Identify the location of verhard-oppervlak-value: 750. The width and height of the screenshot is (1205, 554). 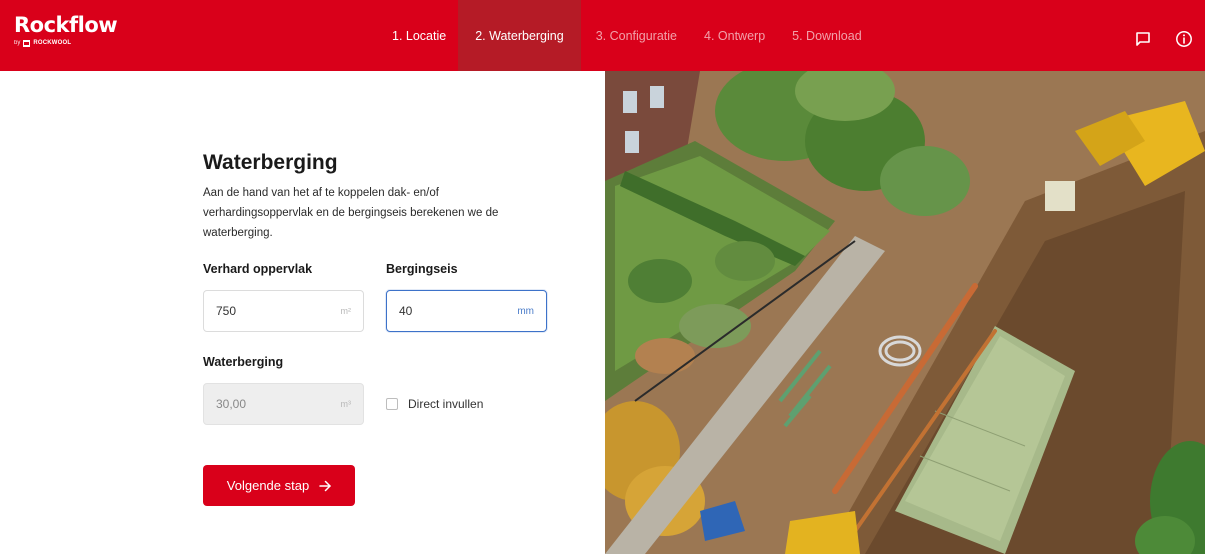
(226, 311).